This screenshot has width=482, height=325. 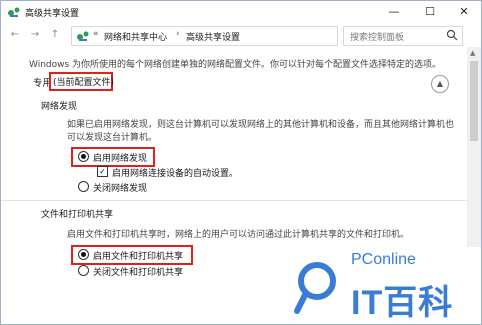 I want to click on scrollbar-thumb, so click(x=474, y=101).